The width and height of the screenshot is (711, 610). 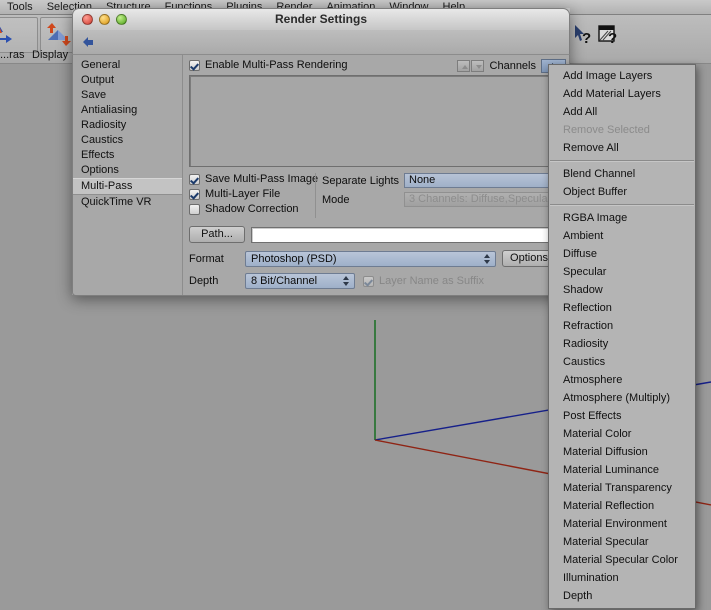 What do you see at coordinates (481, 199) in the screenshot?
I see `mode-field: 3 Channels: Diffuse,Specular` at bounding box center [481, 199].